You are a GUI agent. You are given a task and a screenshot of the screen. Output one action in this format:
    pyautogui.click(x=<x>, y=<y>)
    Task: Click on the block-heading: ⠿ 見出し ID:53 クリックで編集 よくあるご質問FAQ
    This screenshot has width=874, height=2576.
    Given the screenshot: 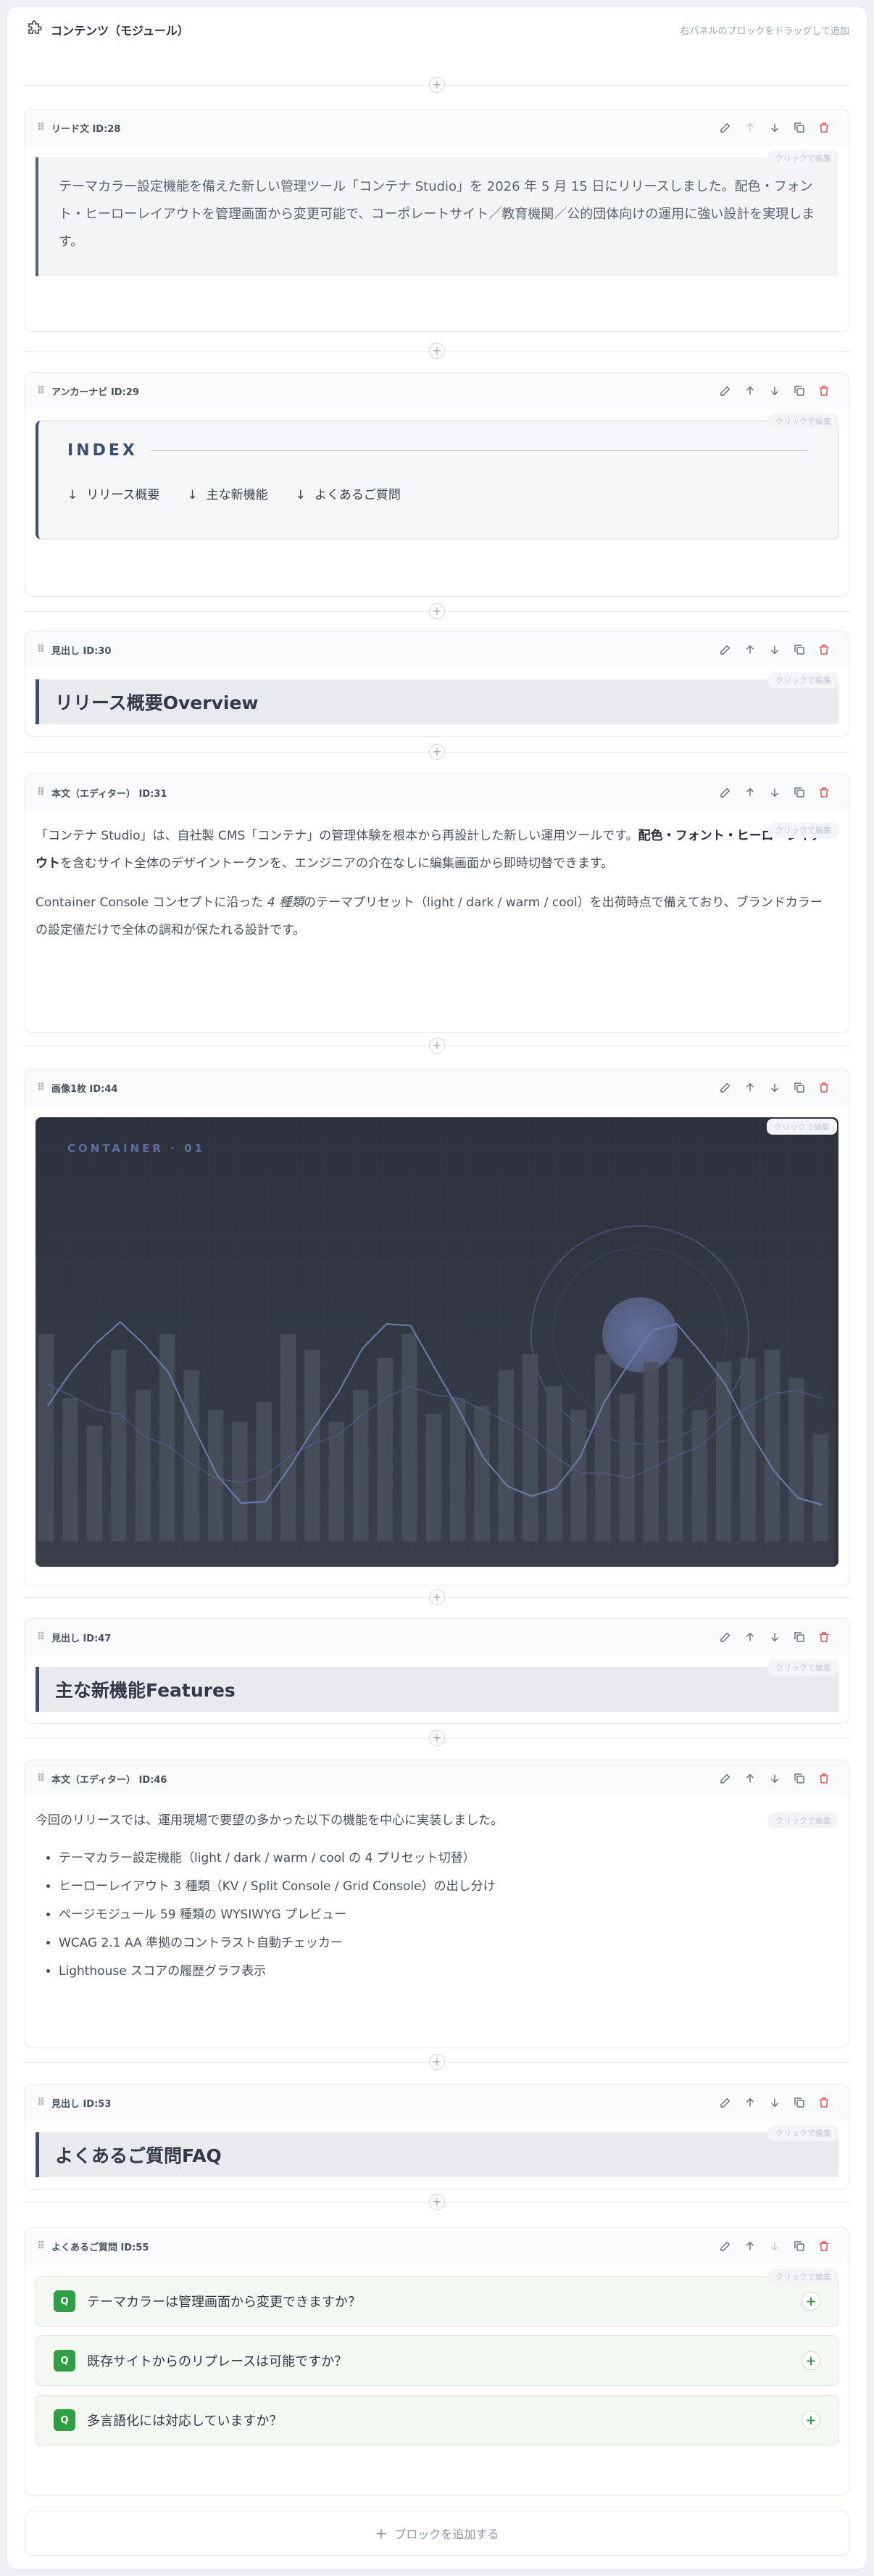 What is the action you would take?
    pyautogui.click(x=437, y=2137)
    